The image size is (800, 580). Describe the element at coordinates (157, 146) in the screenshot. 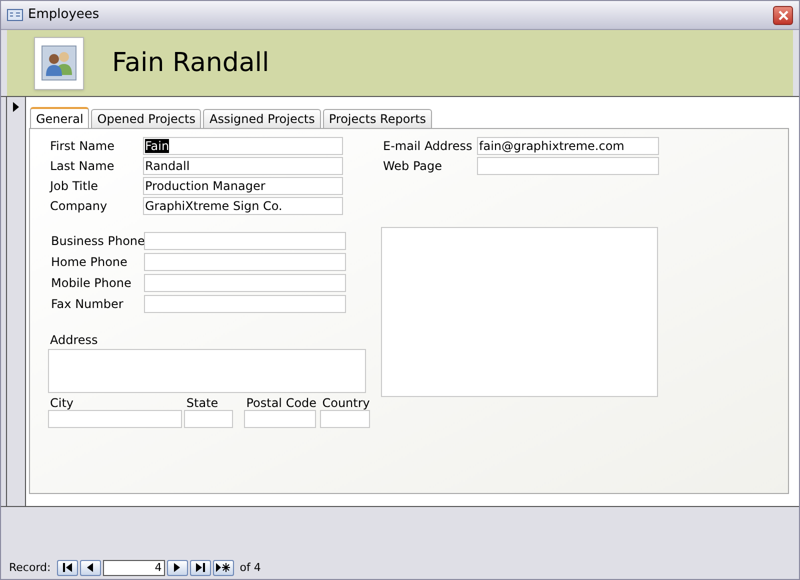

I see `field-value: Fain` at that location.